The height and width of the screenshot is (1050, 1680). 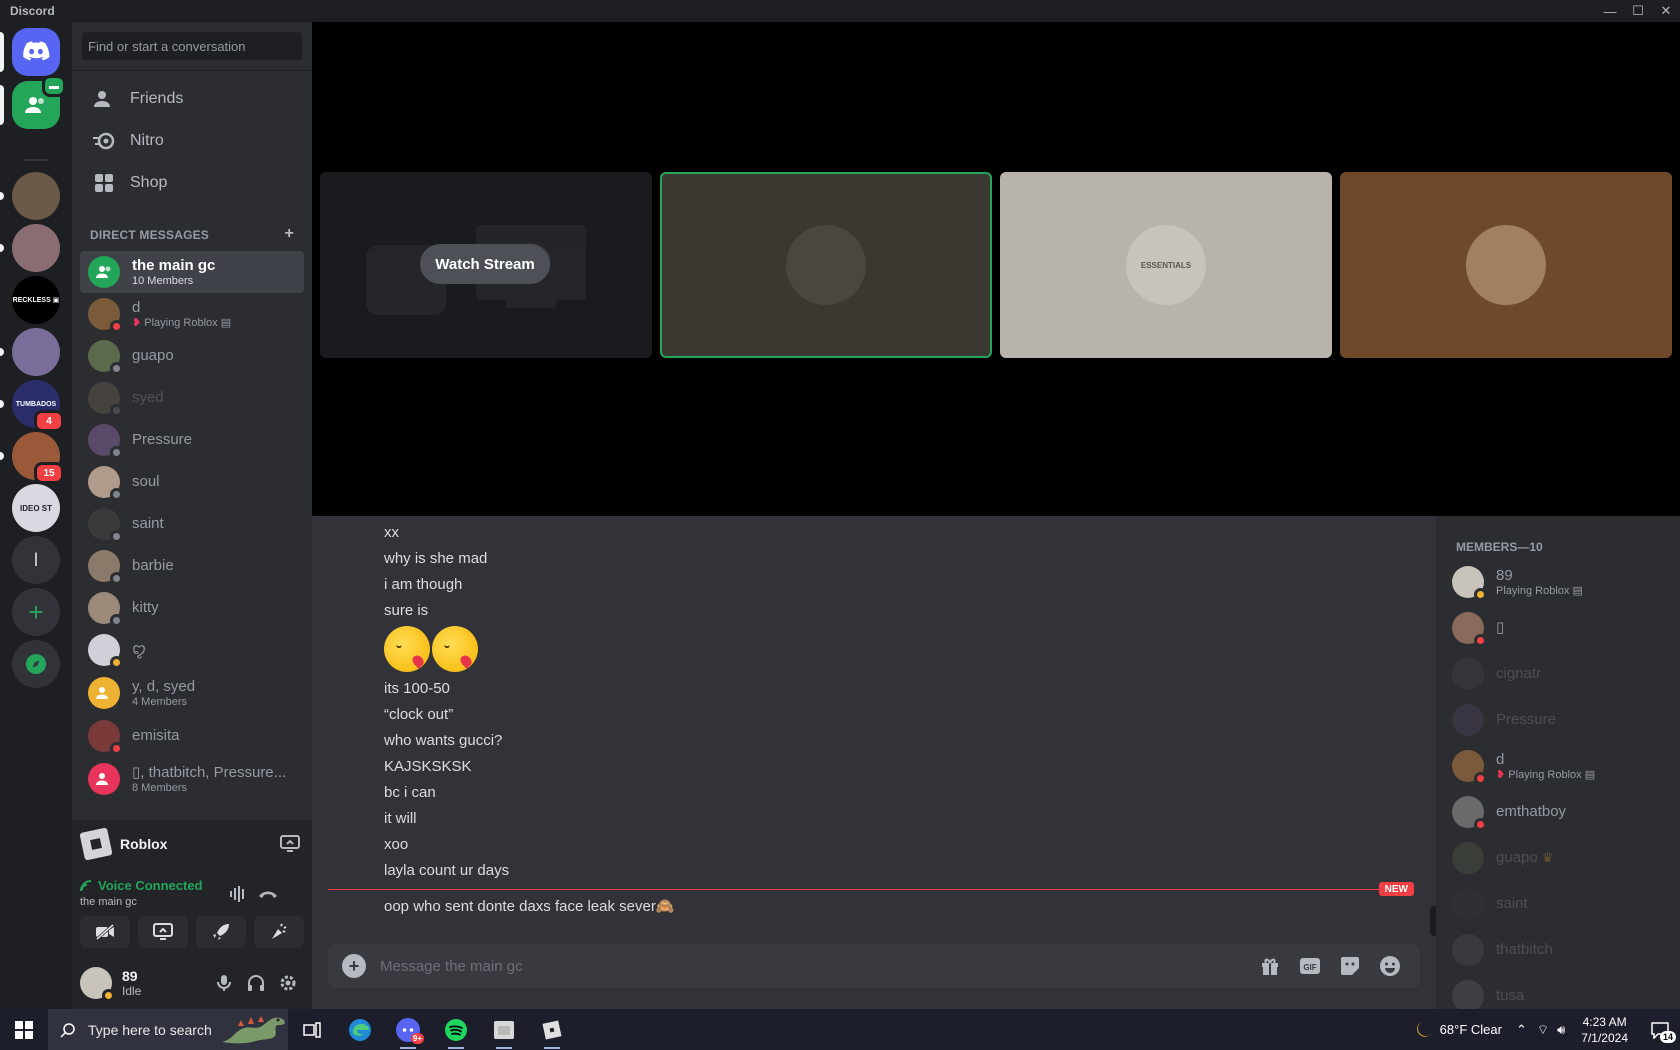 What do you see at coordinates (192, 356) in the screenshot?
I see `dm-item: guapo` at bounding box center [192, 356].